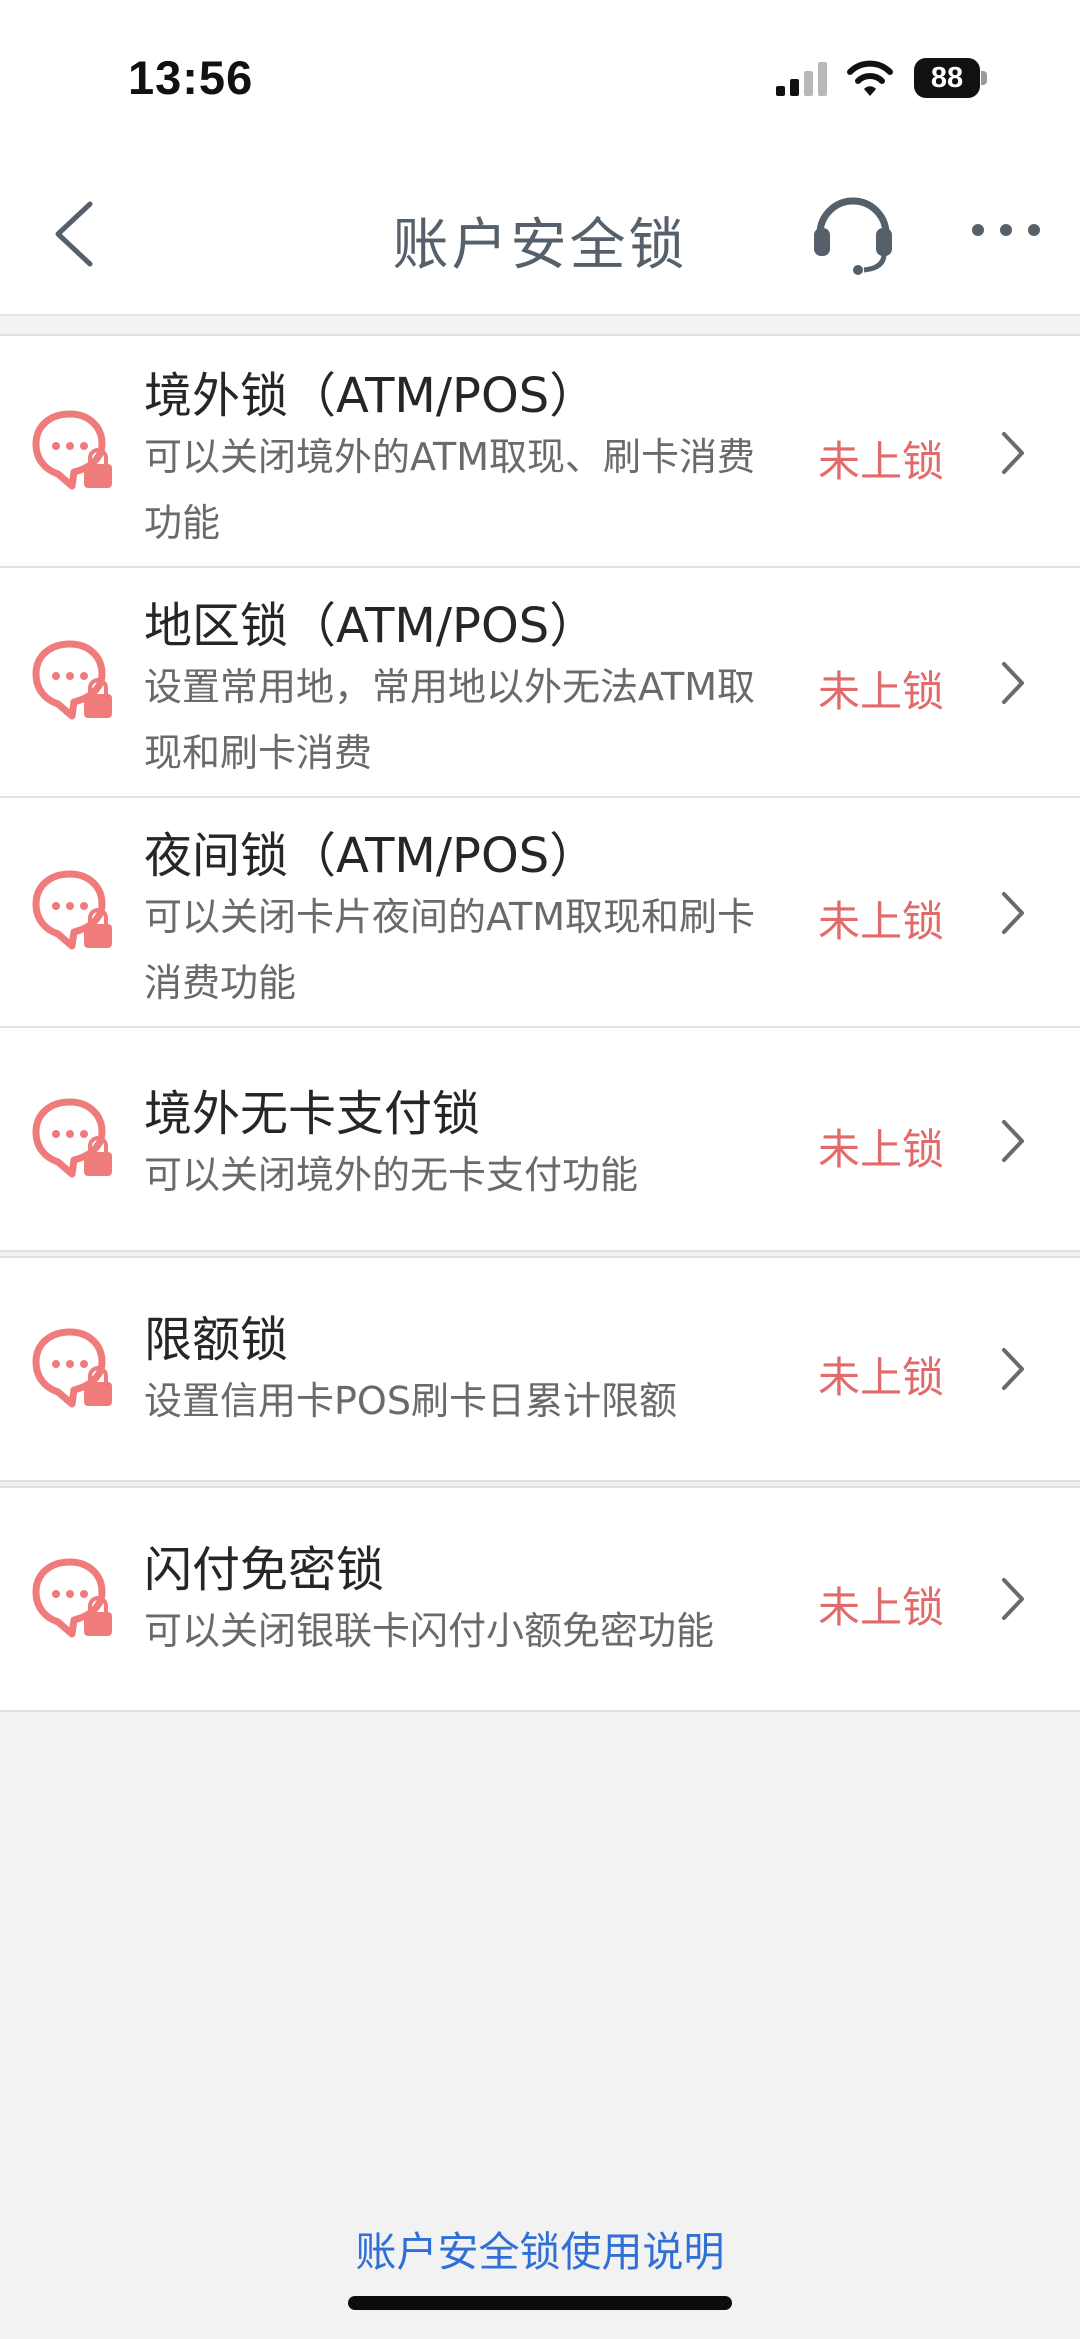 This screenshot has width=1080, height=2339. I want to click on cellular-signal-icon, so click(801, 79).